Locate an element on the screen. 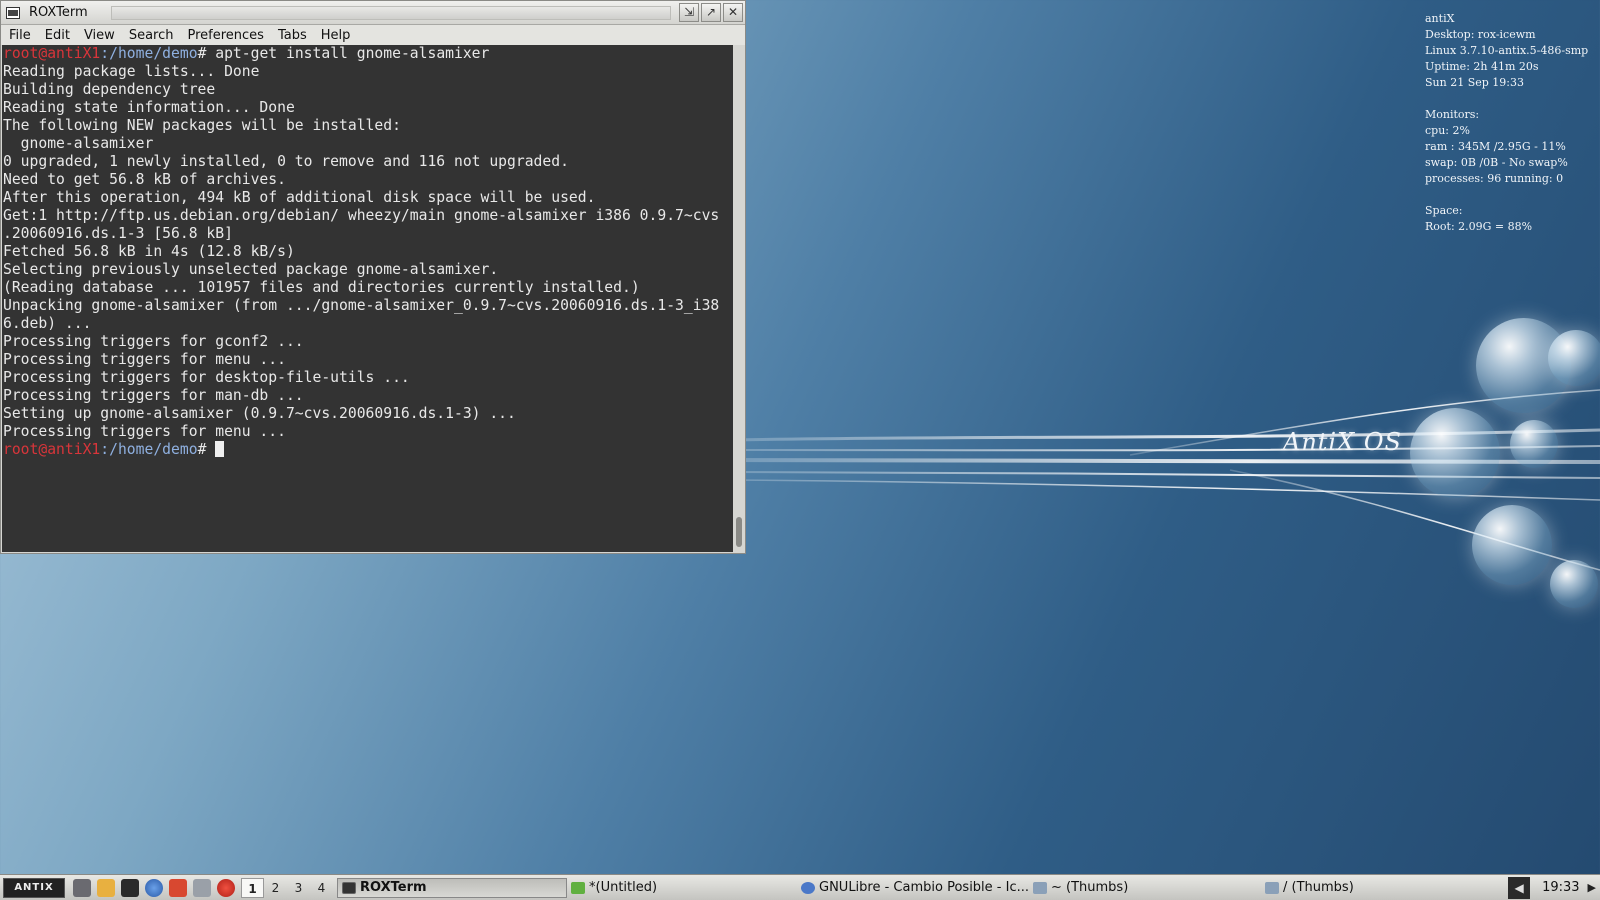 The image size is (1600, 900). titlebar-drag-area is located at coordinates (391, 13).